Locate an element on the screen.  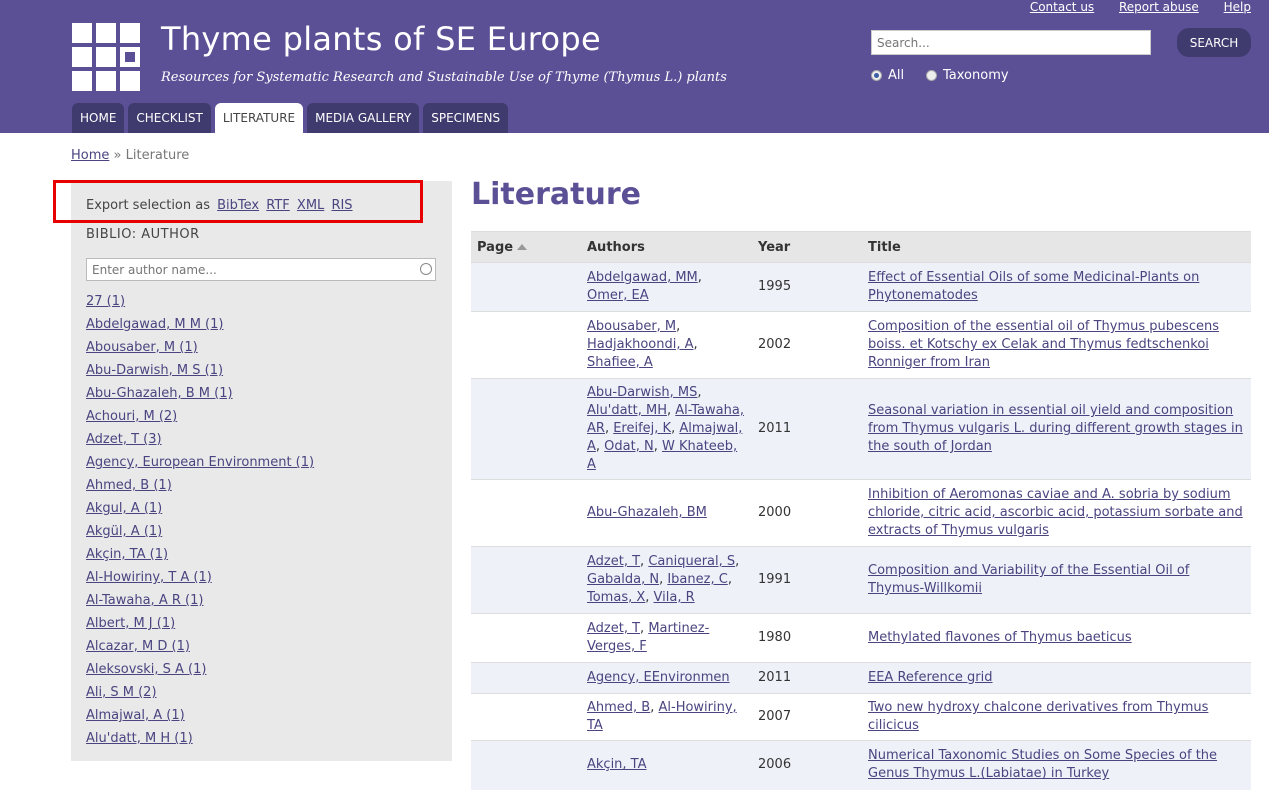
list-item: Ahmed, B (1) is located at coordinates (200, 489).